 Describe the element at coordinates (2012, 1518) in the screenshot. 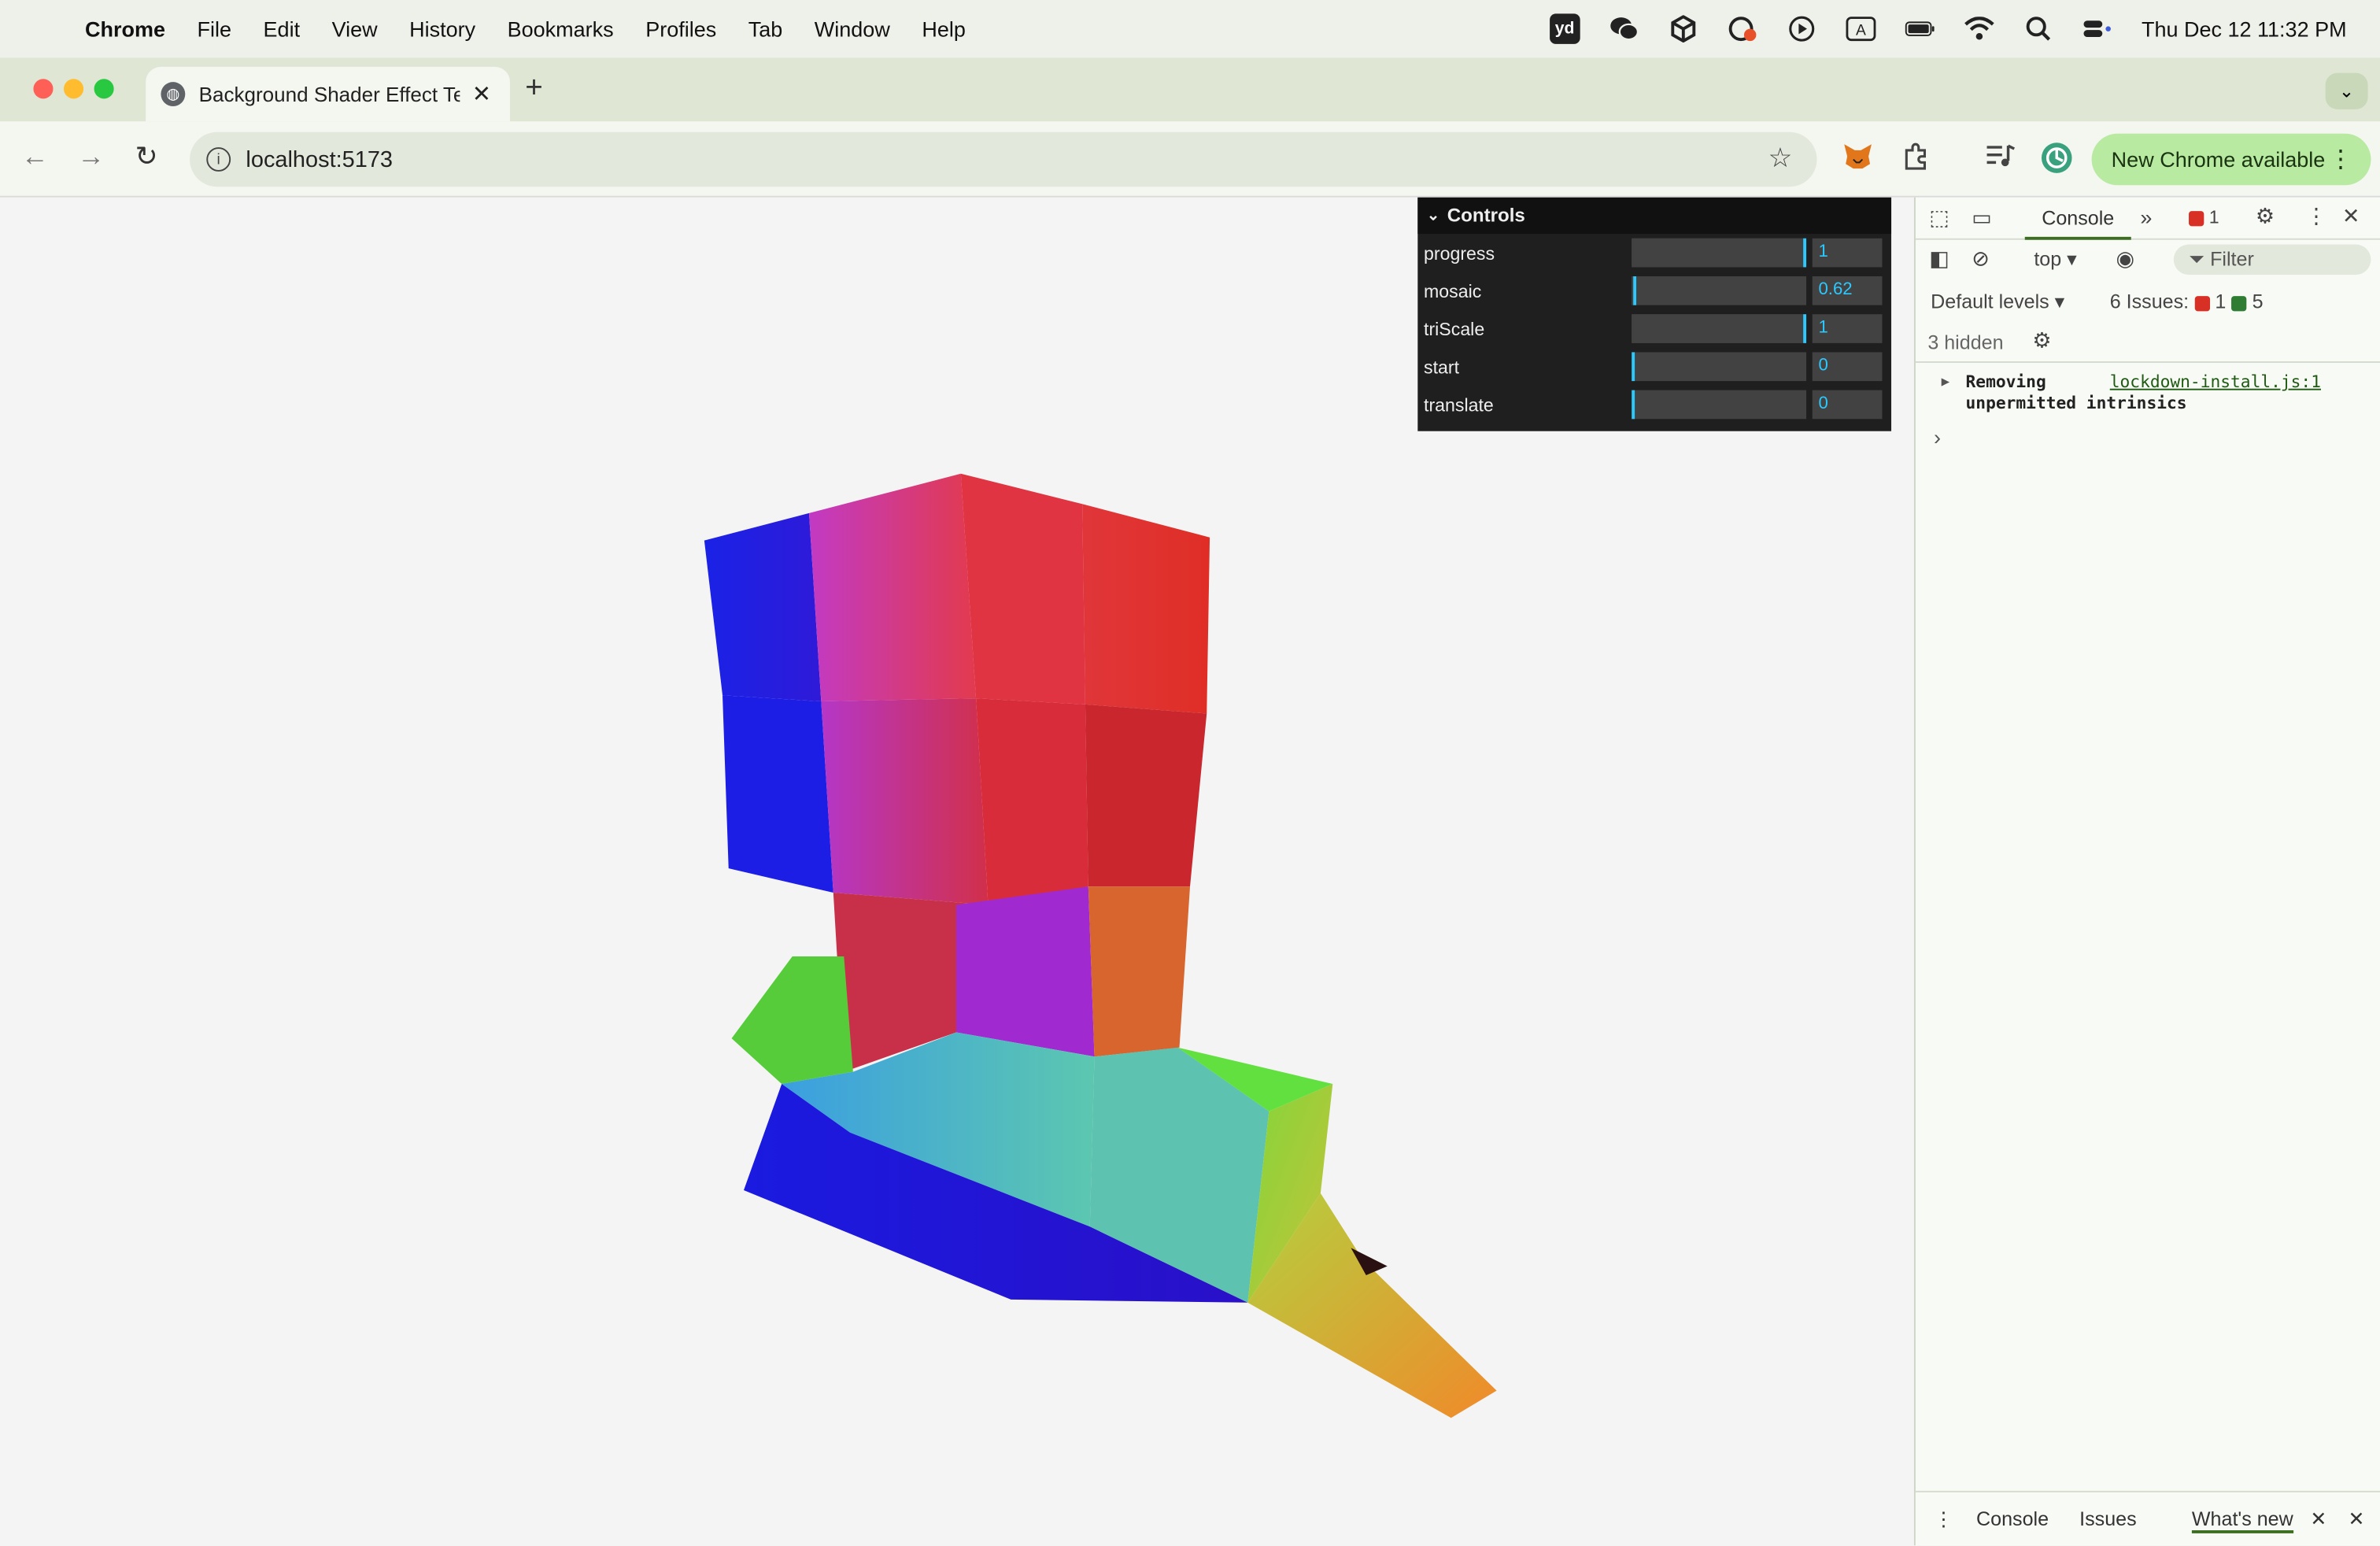

I see `drawer-tab-console: Console` at that location.